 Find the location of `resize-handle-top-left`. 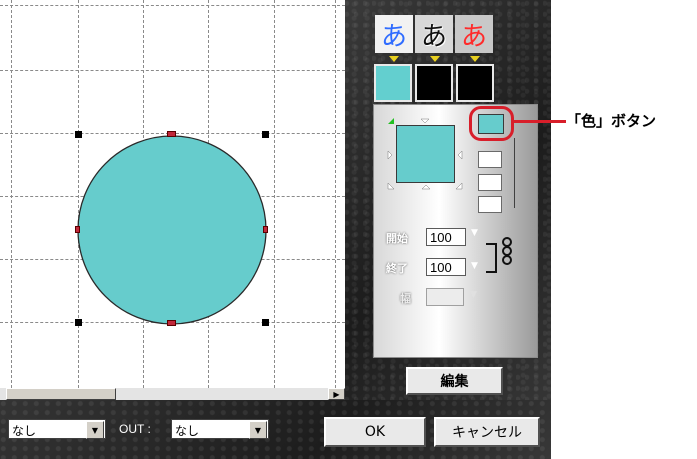

resize-handle-top-left is located at coordinates (78, 134).